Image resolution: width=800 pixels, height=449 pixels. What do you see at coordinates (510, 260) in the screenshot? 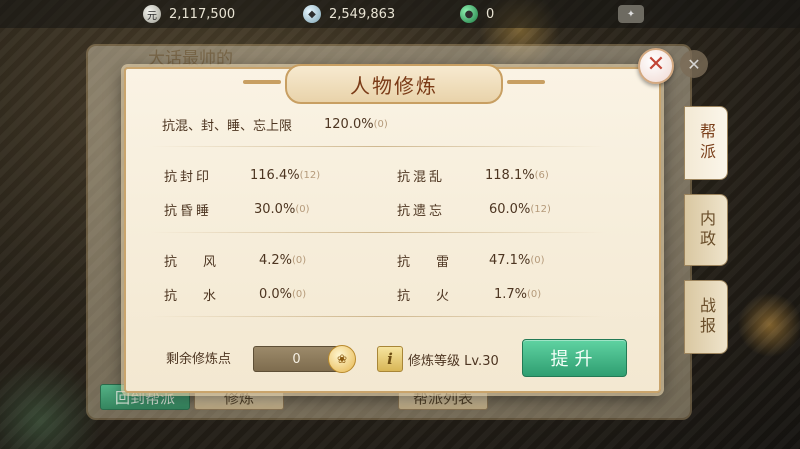
I see `stat-value: 47.1%` at bounding box center [510, 260].